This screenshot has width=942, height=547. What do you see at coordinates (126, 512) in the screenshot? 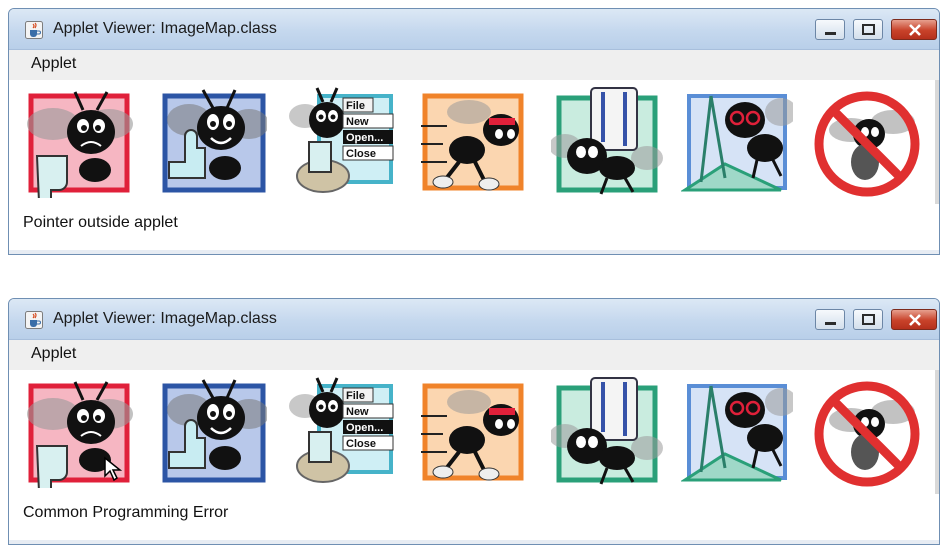
I see `status-bar-text: Common Programming Error` at bounding box center [126, 512].